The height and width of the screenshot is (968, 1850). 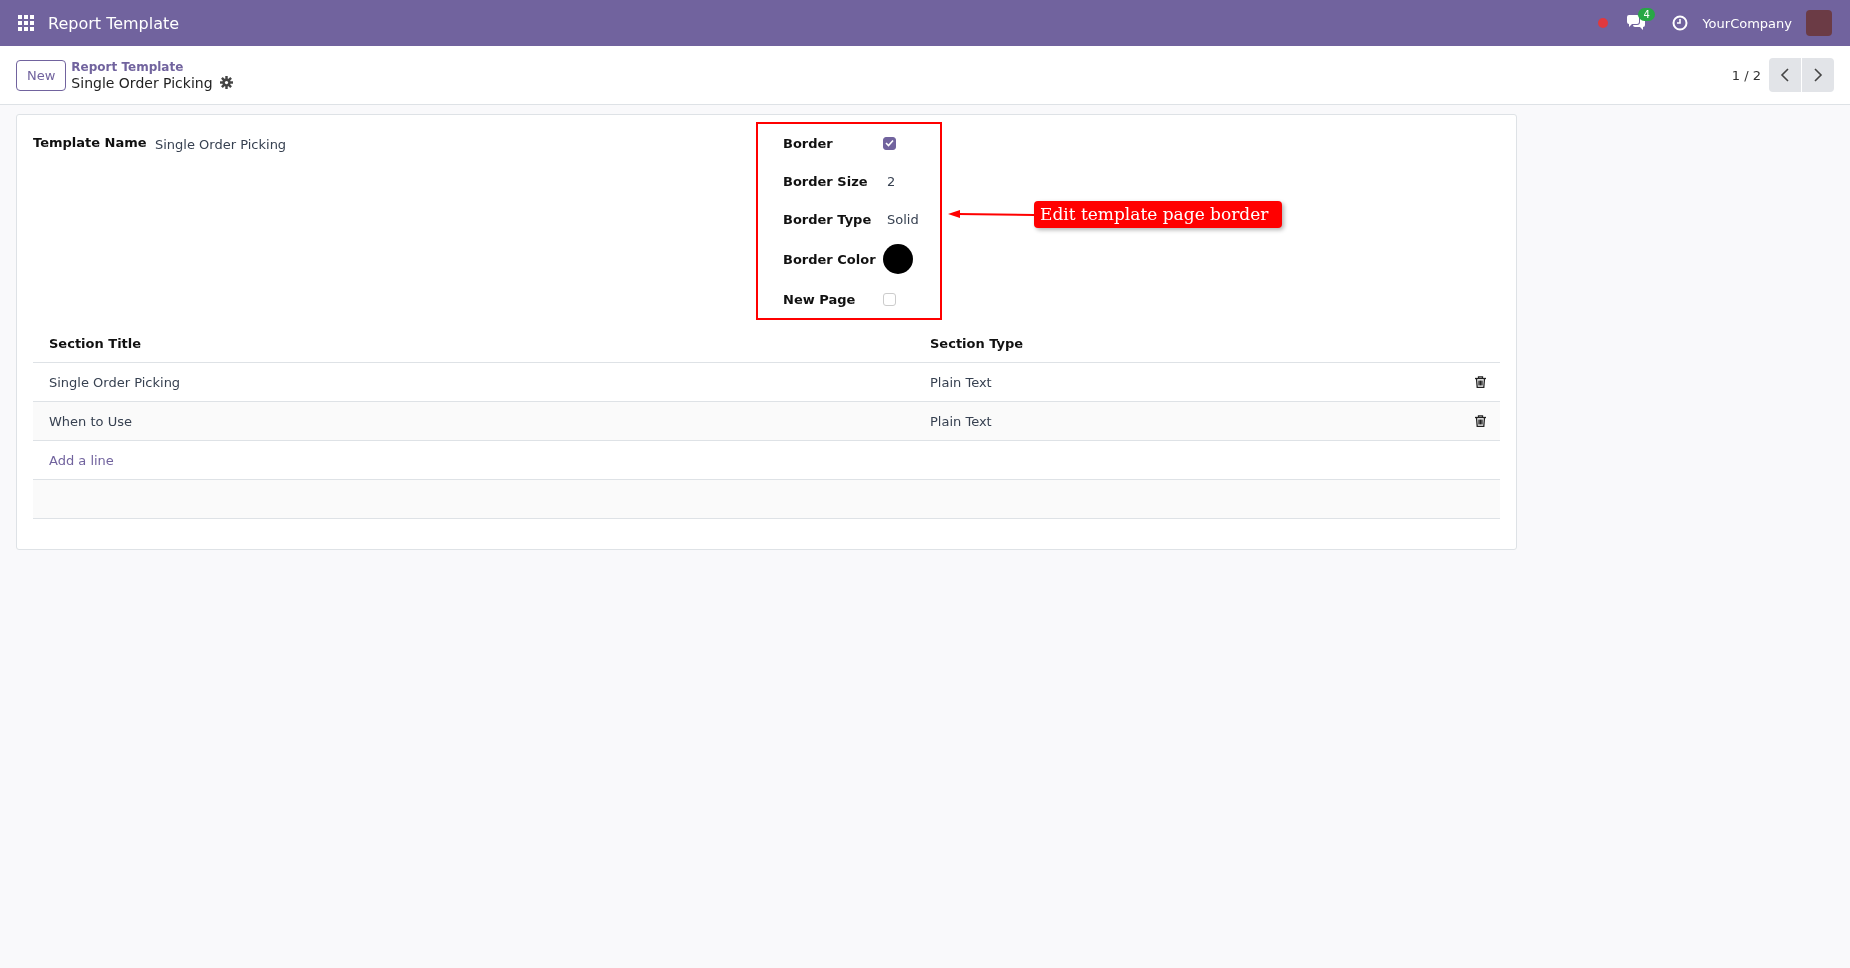 What do you see at coordinates (808, 143) in the screenshot?
I see `field-label: Border` at bounding box center [808, 143].